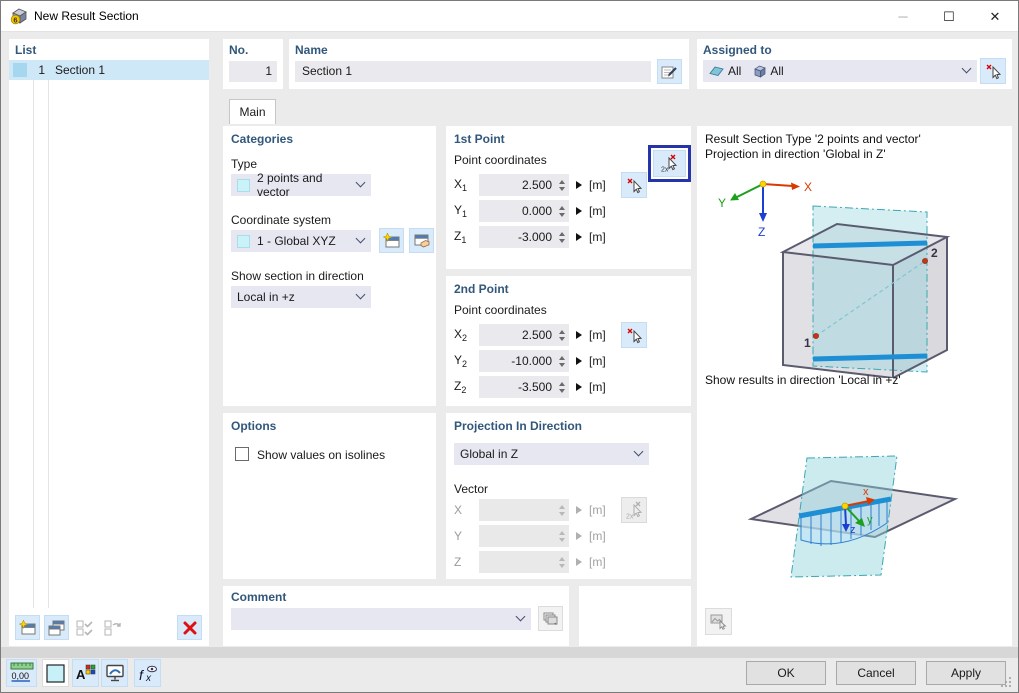 The width and height of the screenshot is (1019, 693). Describe the element at coordinates (524, 237) in the screenshot. I see `z1-input: -3.000` at that location.